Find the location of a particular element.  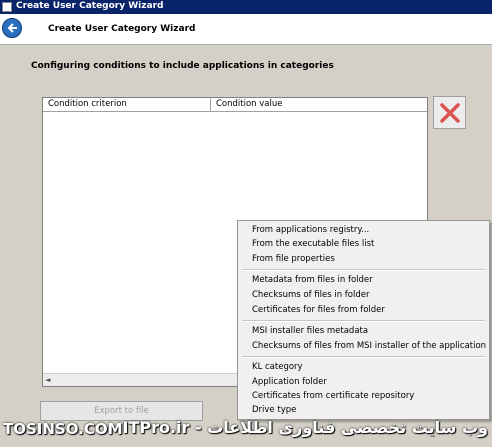

title-bar: Create User Category Wizard is located at coordinates (246, 7).